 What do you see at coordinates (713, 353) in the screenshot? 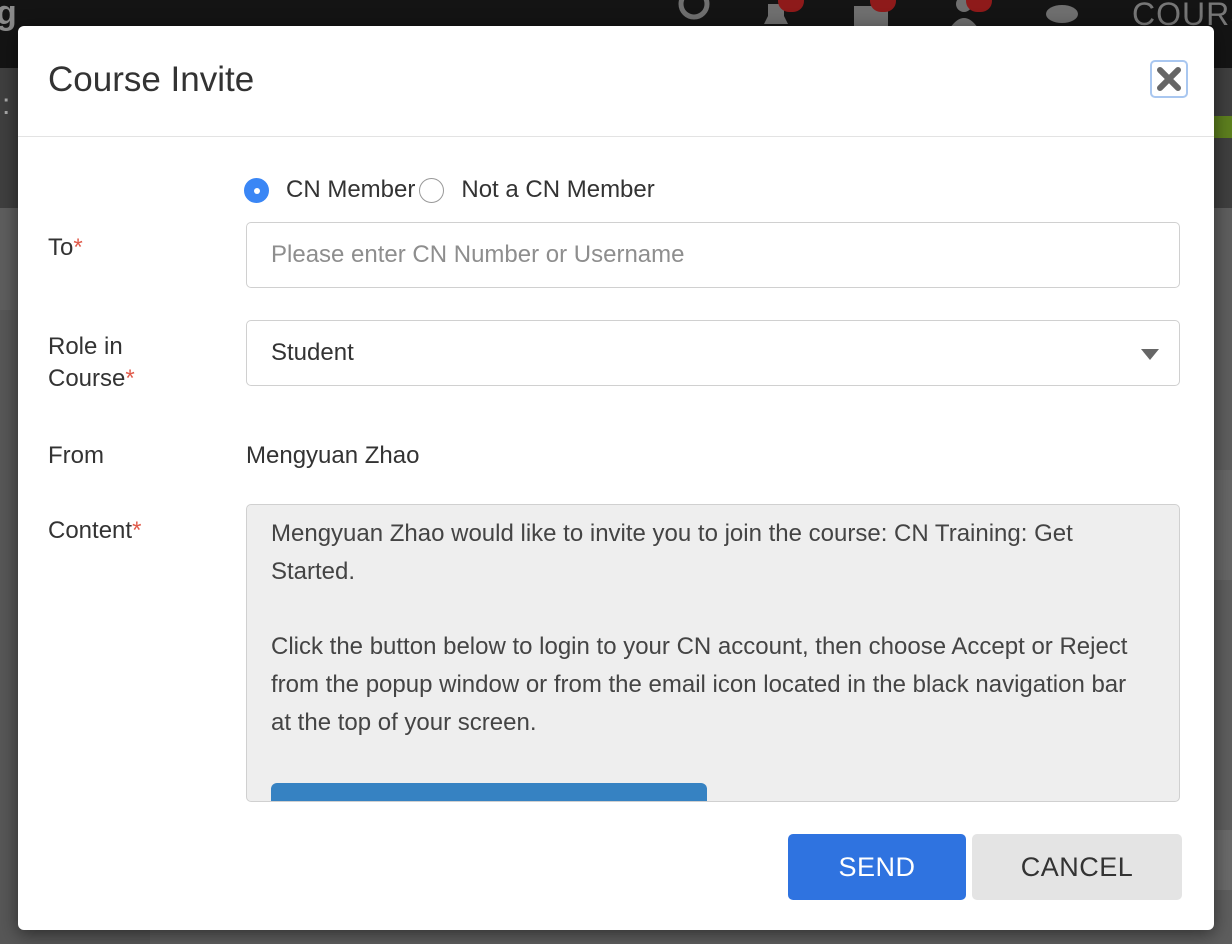
I see `role-select: Student` at bounding box center [713, 353].